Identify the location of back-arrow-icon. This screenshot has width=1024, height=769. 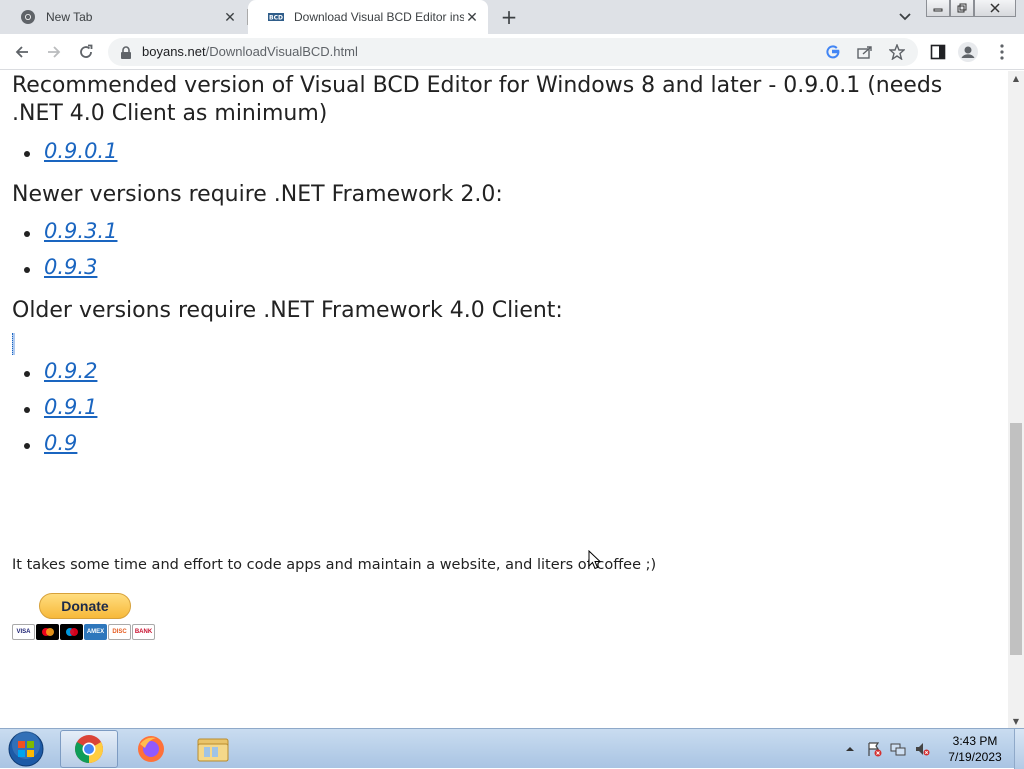
(21, 52).